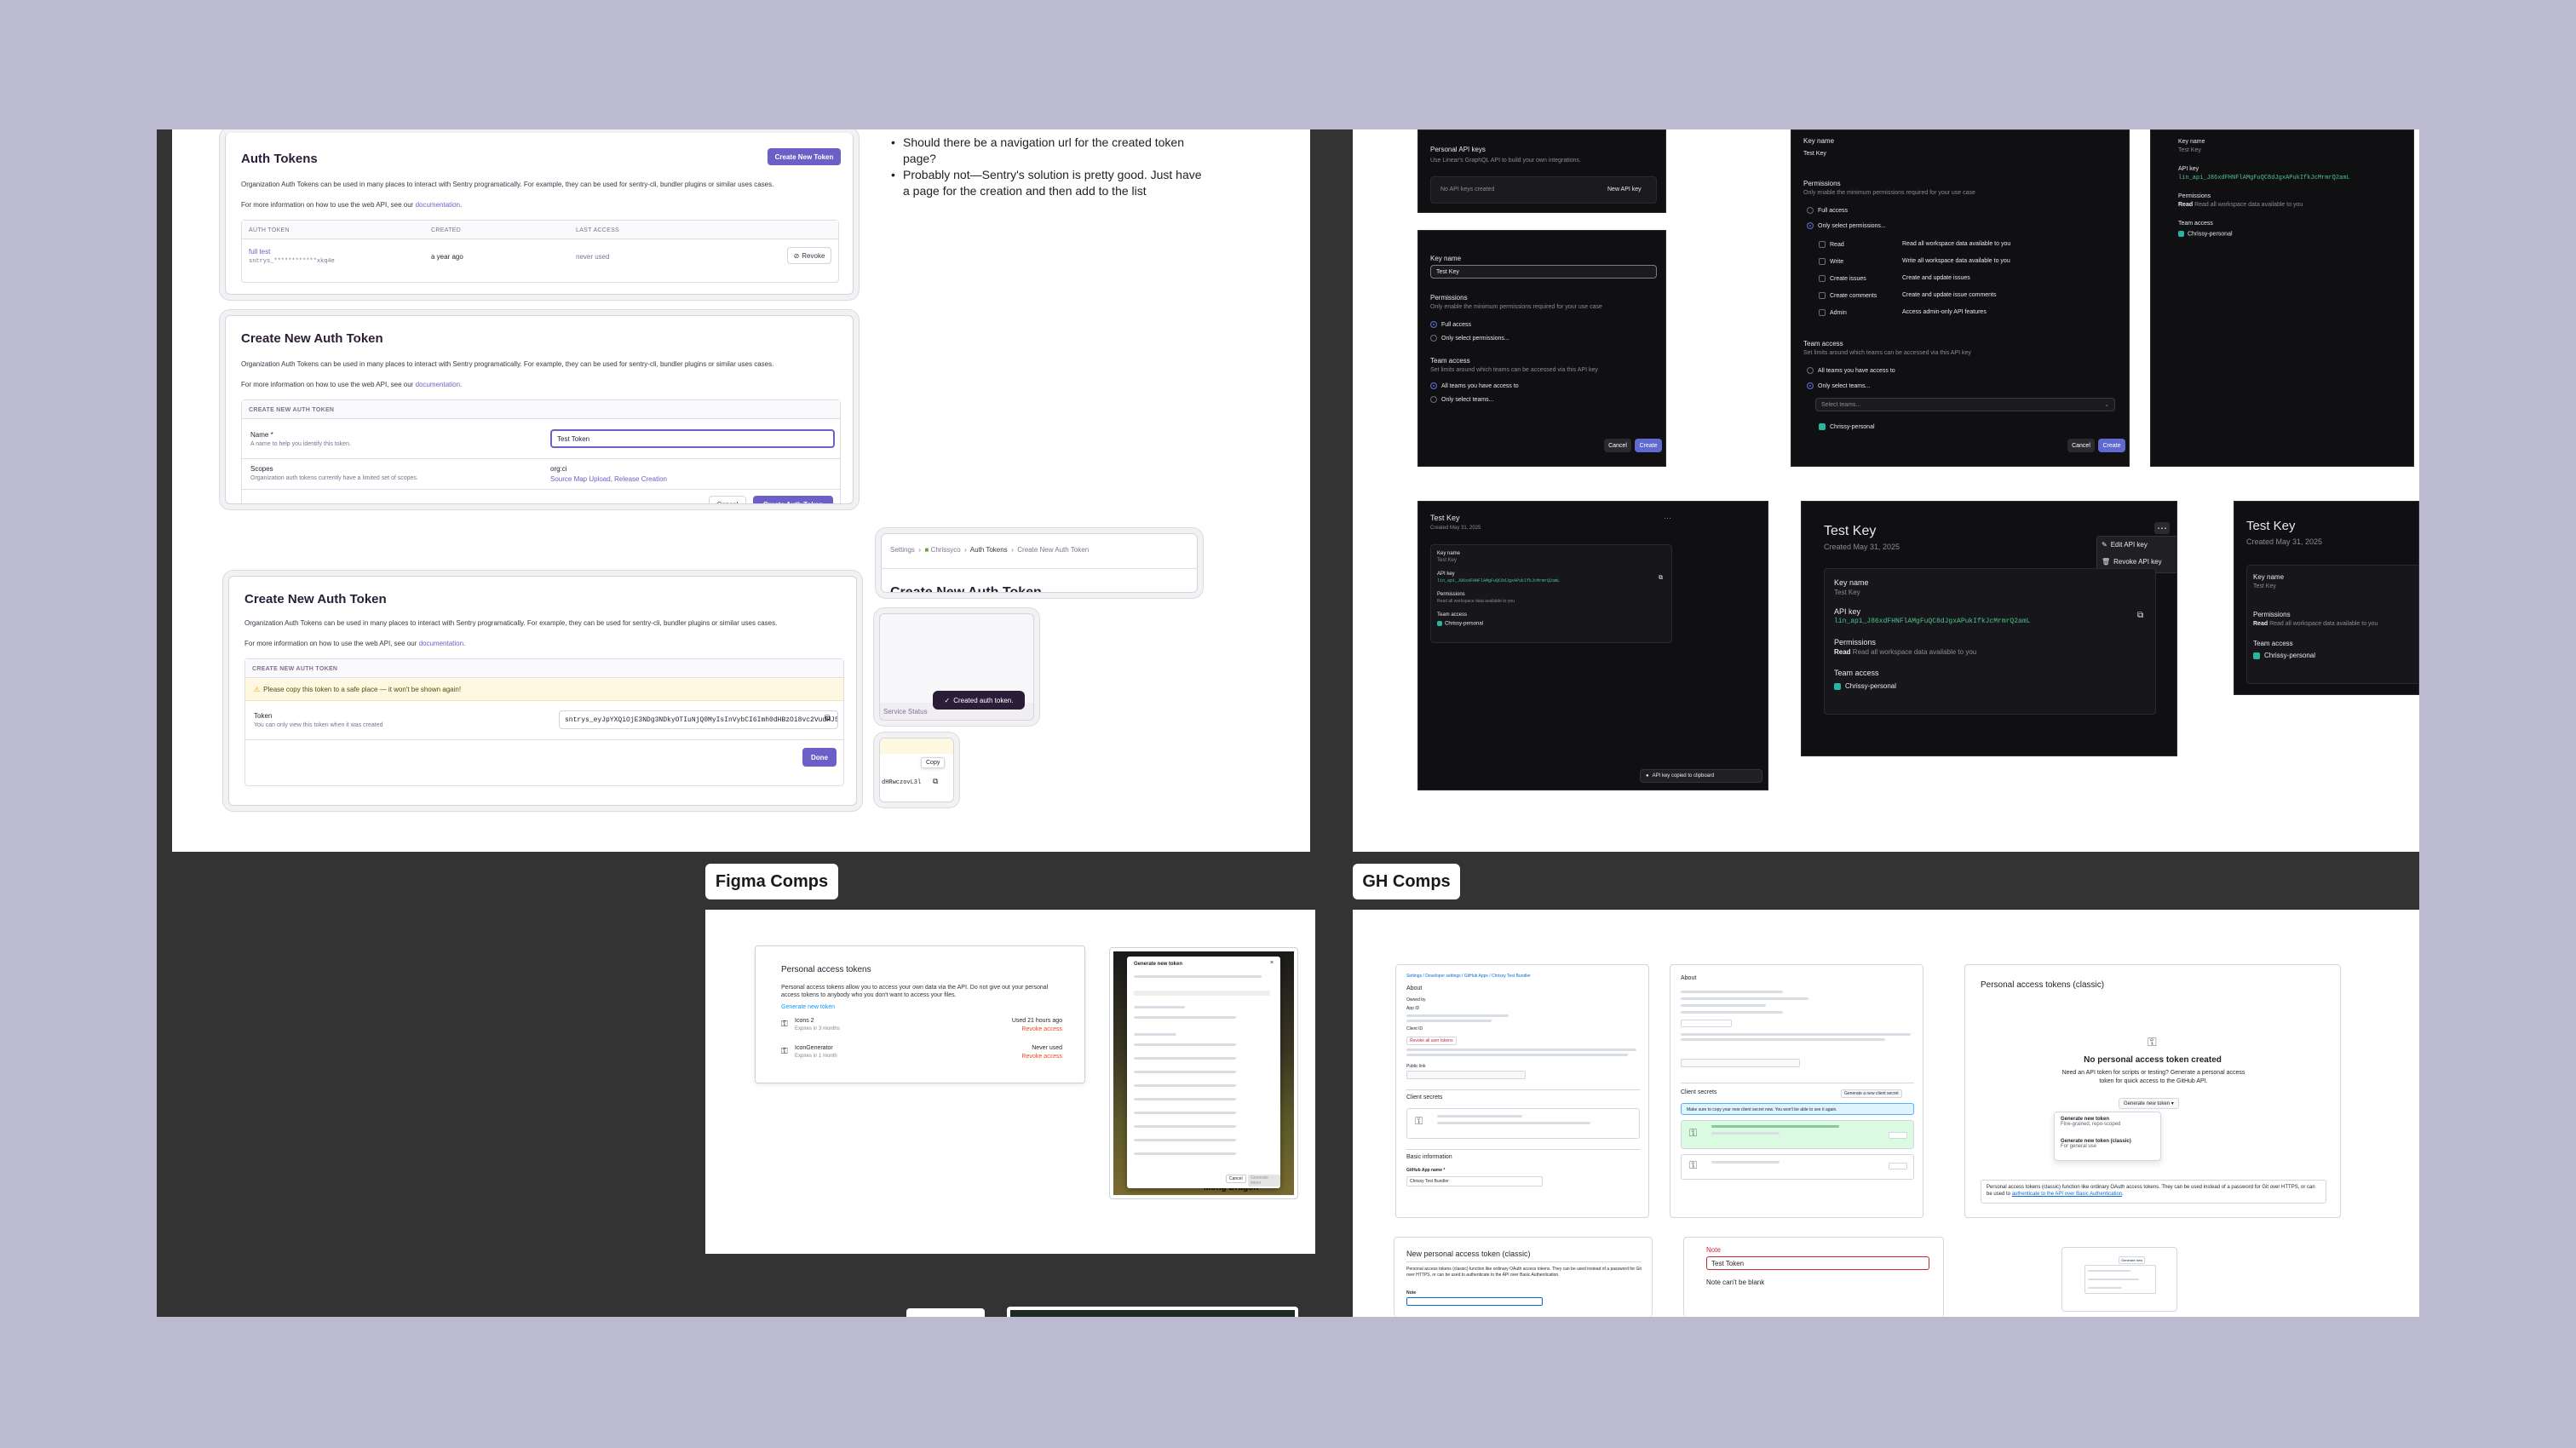 Image resolution: width=2576 pixels, height=1448 pixels. What do you see at coordinates (946, 1313) in the screenshot?
I see `partial-card` at bounding box center [946, 1313].